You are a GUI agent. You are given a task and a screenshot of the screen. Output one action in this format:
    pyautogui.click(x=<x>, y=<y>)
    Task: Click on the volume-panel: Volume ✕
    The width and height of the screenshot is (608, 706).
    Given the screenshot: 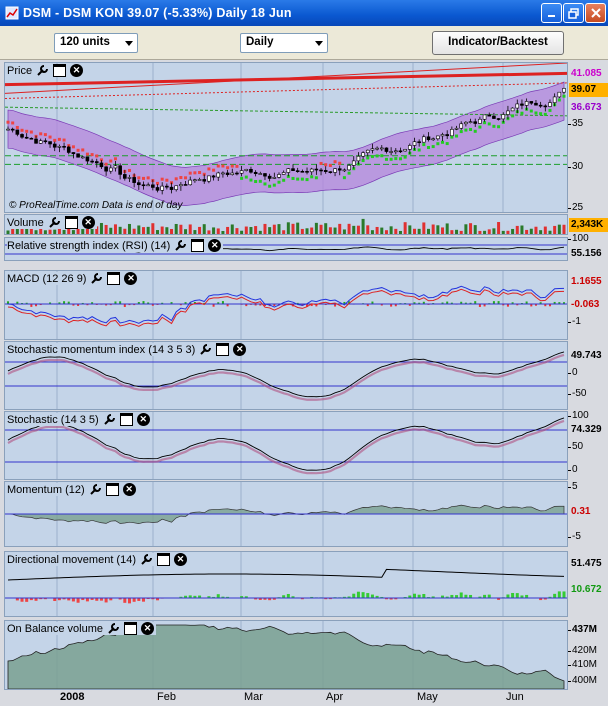 What is the action you would take?
    pyautogui.click(x=286, y=224)
    